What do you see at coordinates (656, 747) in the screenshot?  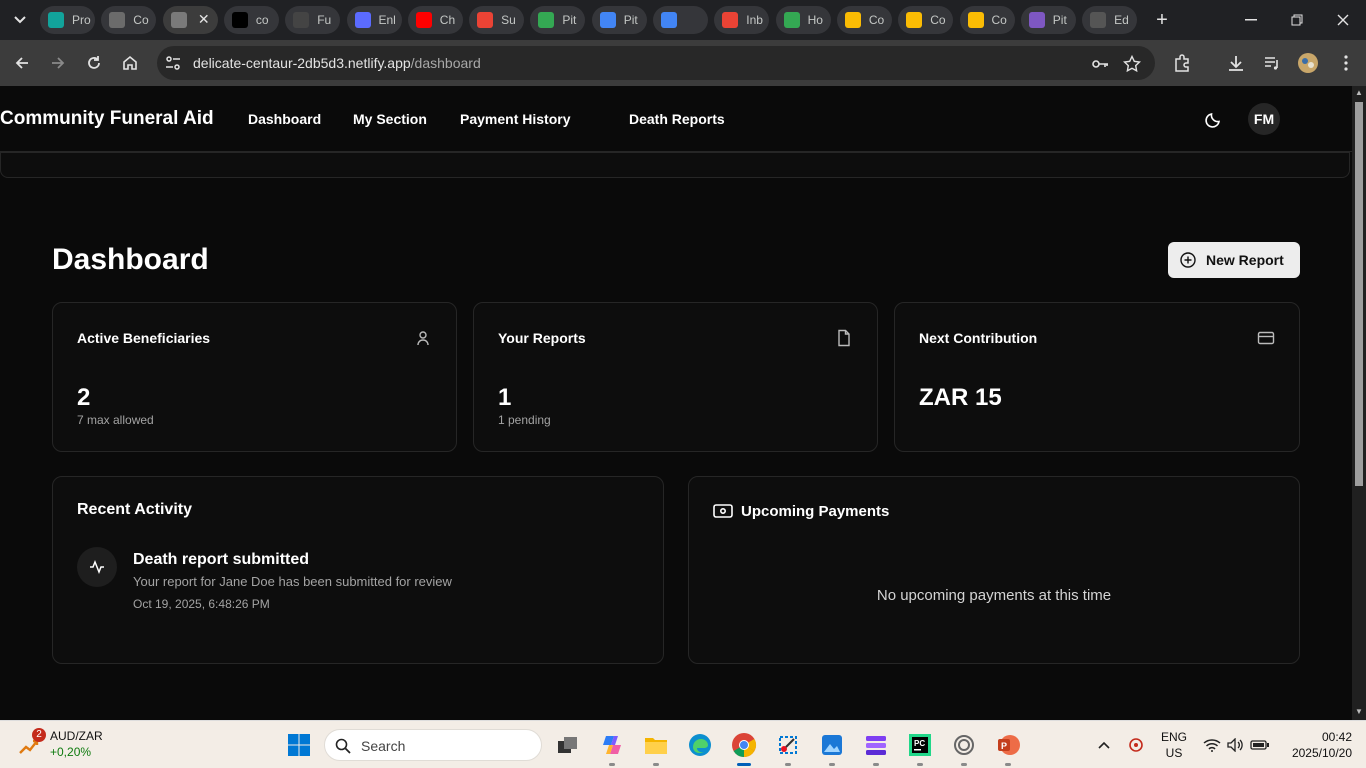 I see `file-explorer-icon` at bounding box center [656, 747].